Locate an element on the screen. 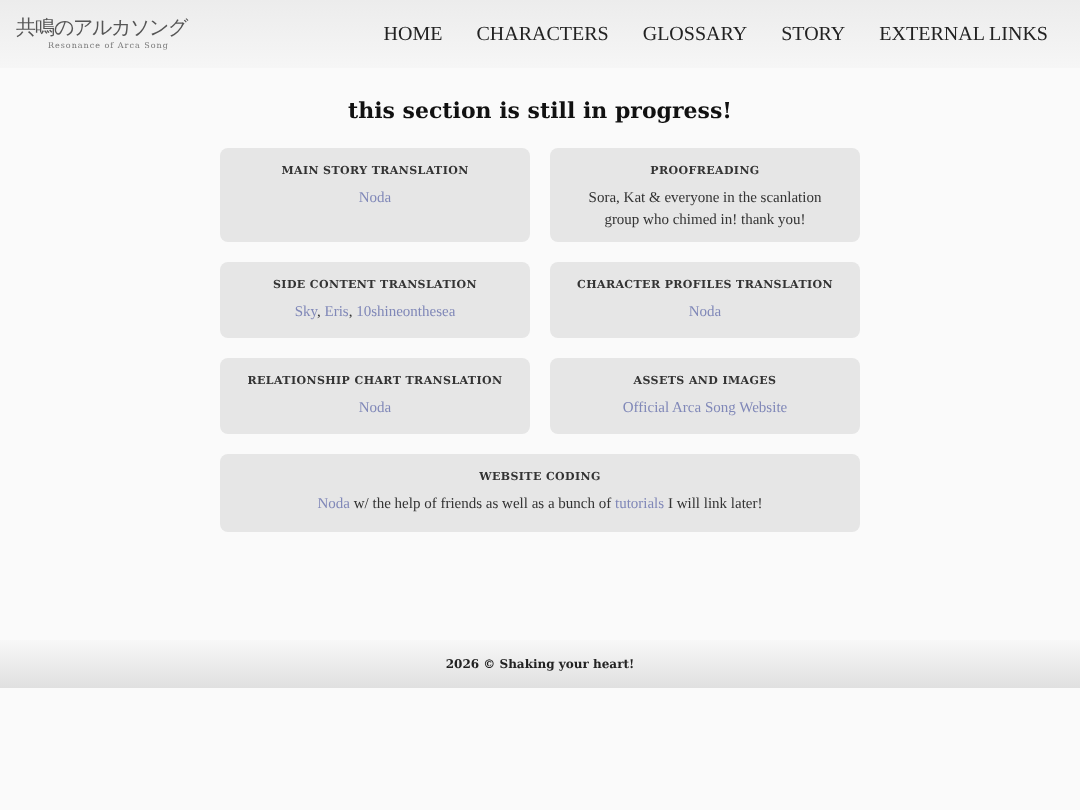 The width and height of the screenshot is (1080, 810). nav-link: HOME is located at coordinates (413, 34).